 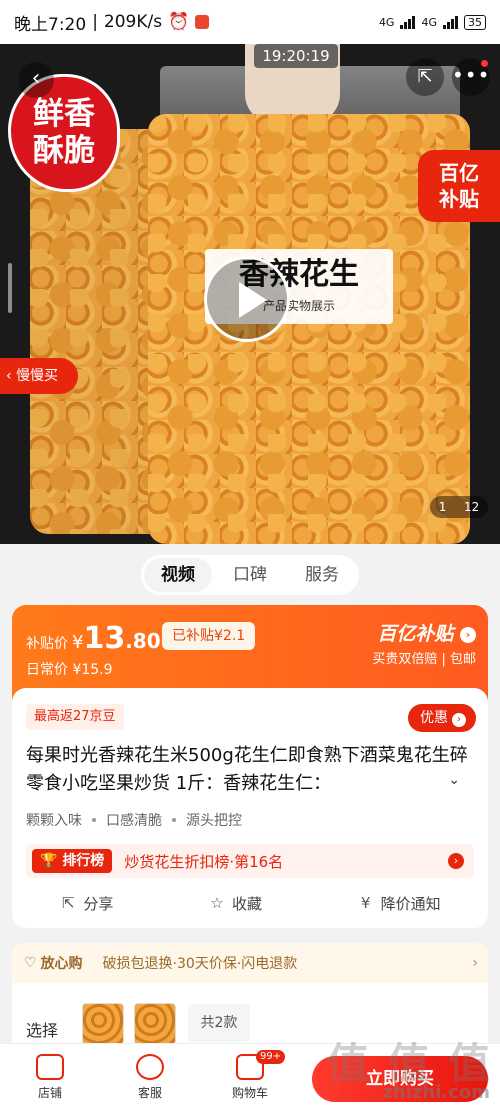 I want to click on app-notification-icon, so click(x=202, y=22).